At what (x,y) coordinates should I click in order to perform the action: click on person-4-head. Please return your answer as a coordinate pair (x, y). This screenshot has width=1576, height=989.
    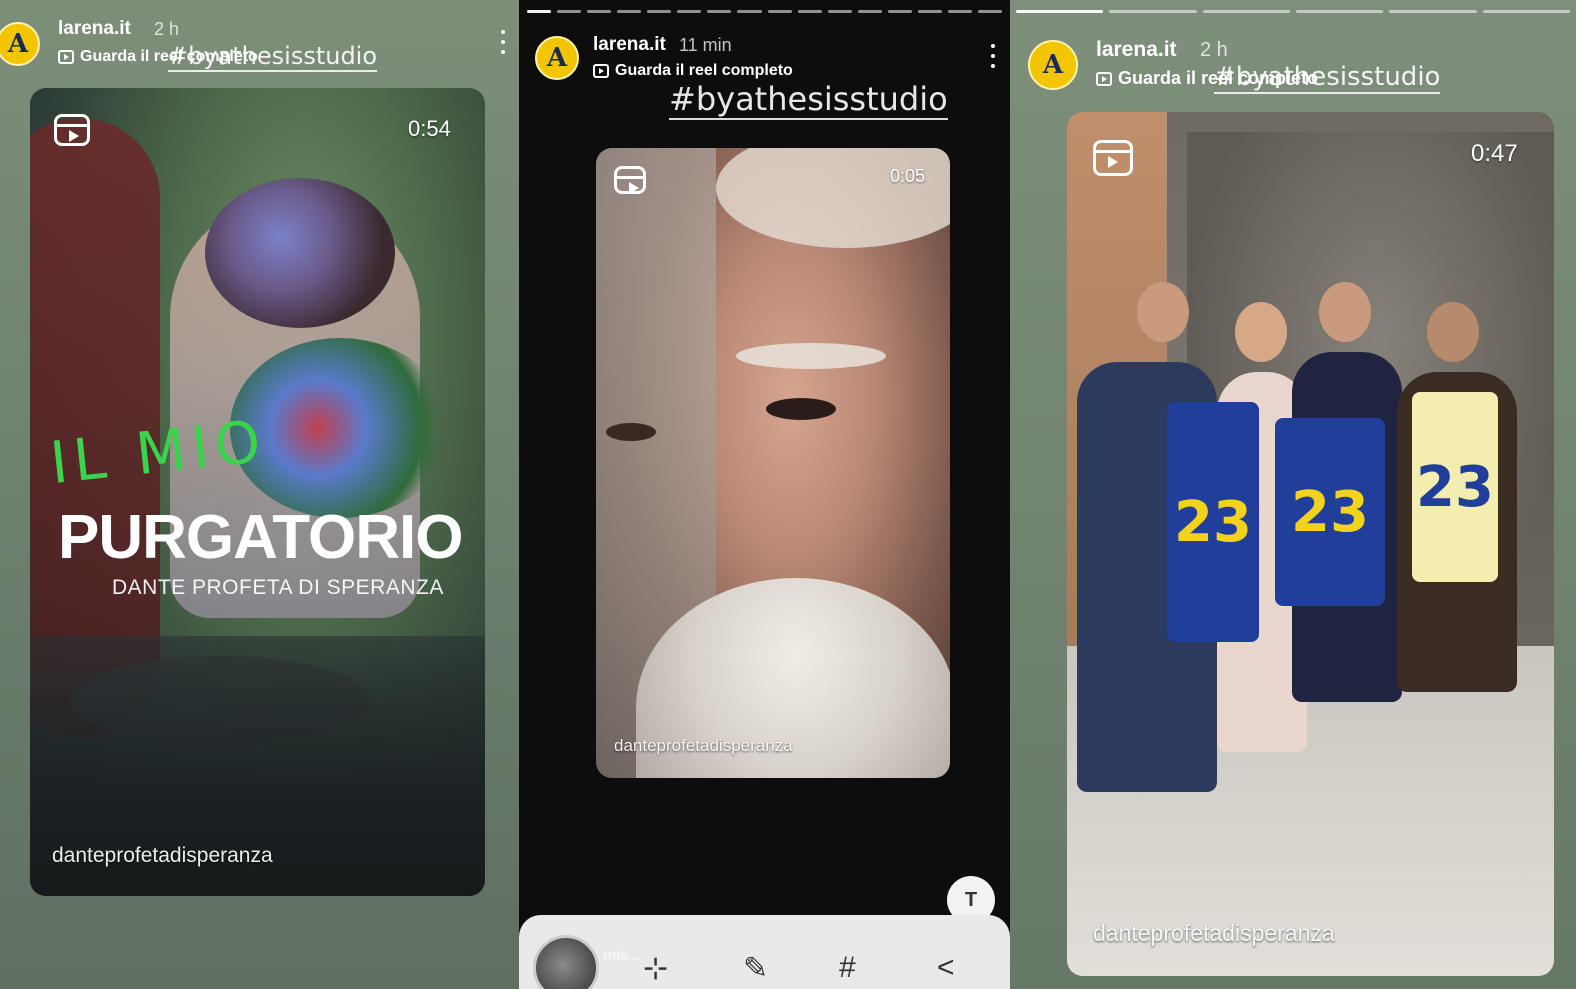
    Looking at the image, I should click on (1453, 332).